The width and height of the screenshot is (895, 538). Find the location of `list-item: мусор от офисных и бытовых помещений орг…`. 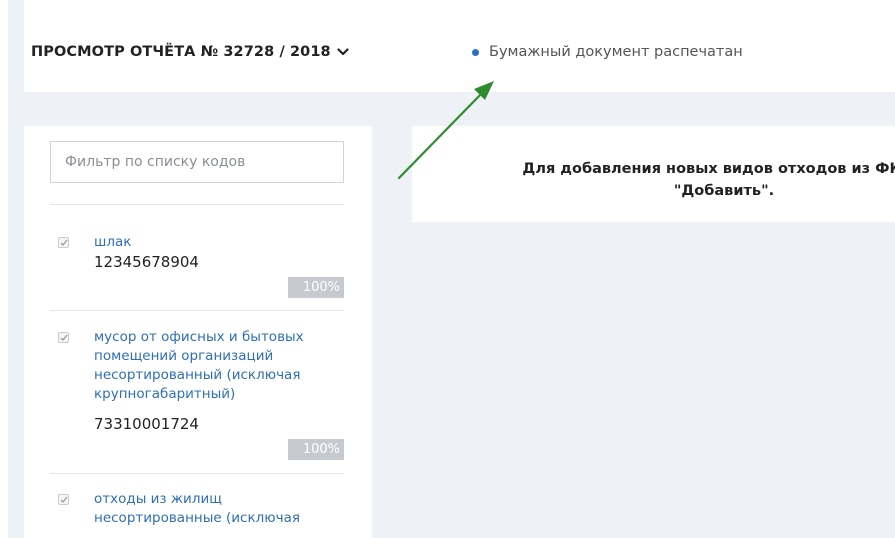

list-item: мусор от офисных и бытовых помещений орг… is located at coordinates (197, 395).